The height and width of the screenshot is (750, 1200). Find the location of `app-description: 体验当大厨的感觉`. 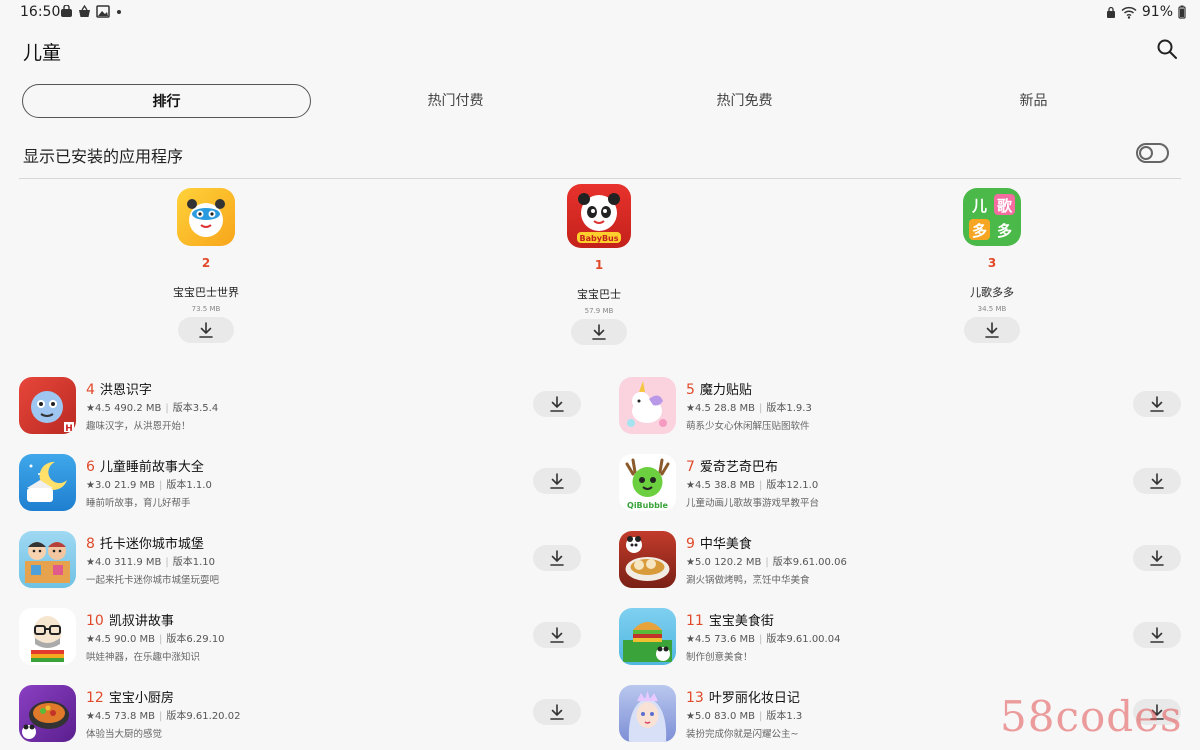

app-description: 体验当大厨的感觉 is located at coordinates (124, 734).